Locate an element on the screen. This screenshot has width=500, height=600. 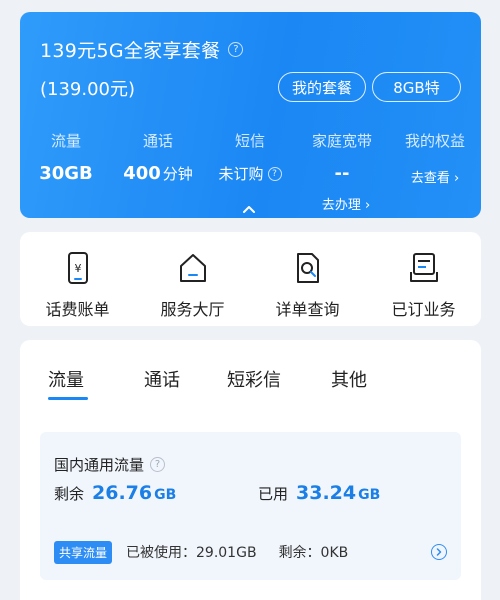
stat-value: 未订购? is located at coordinates (250, 173).